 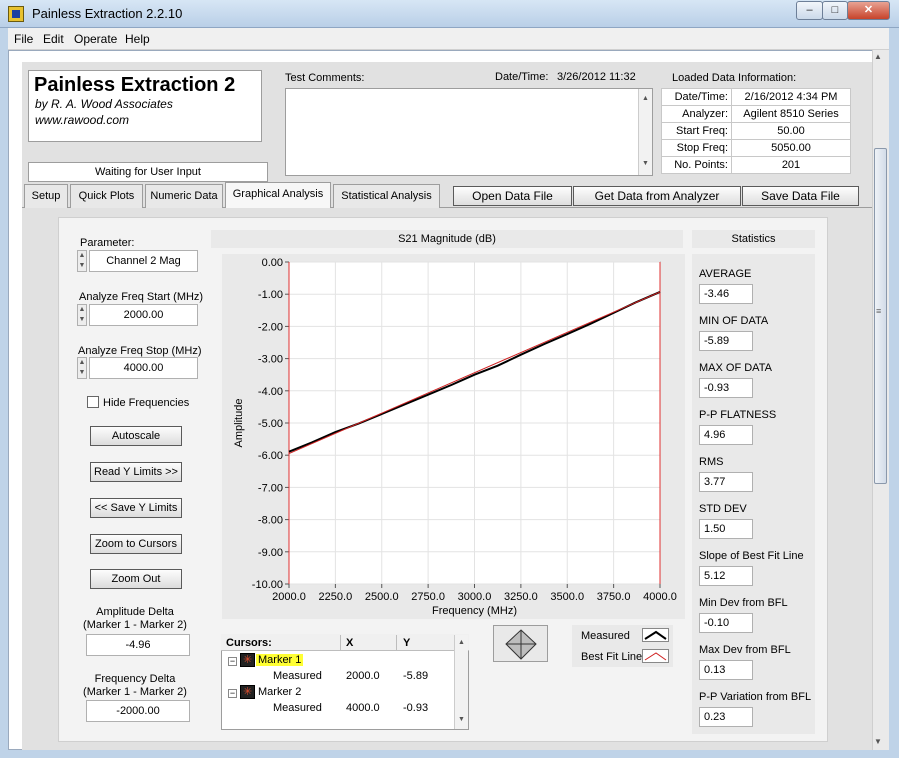 I want to click on comments-scroll-down-icon: ▼, so click(x=645, y=163).